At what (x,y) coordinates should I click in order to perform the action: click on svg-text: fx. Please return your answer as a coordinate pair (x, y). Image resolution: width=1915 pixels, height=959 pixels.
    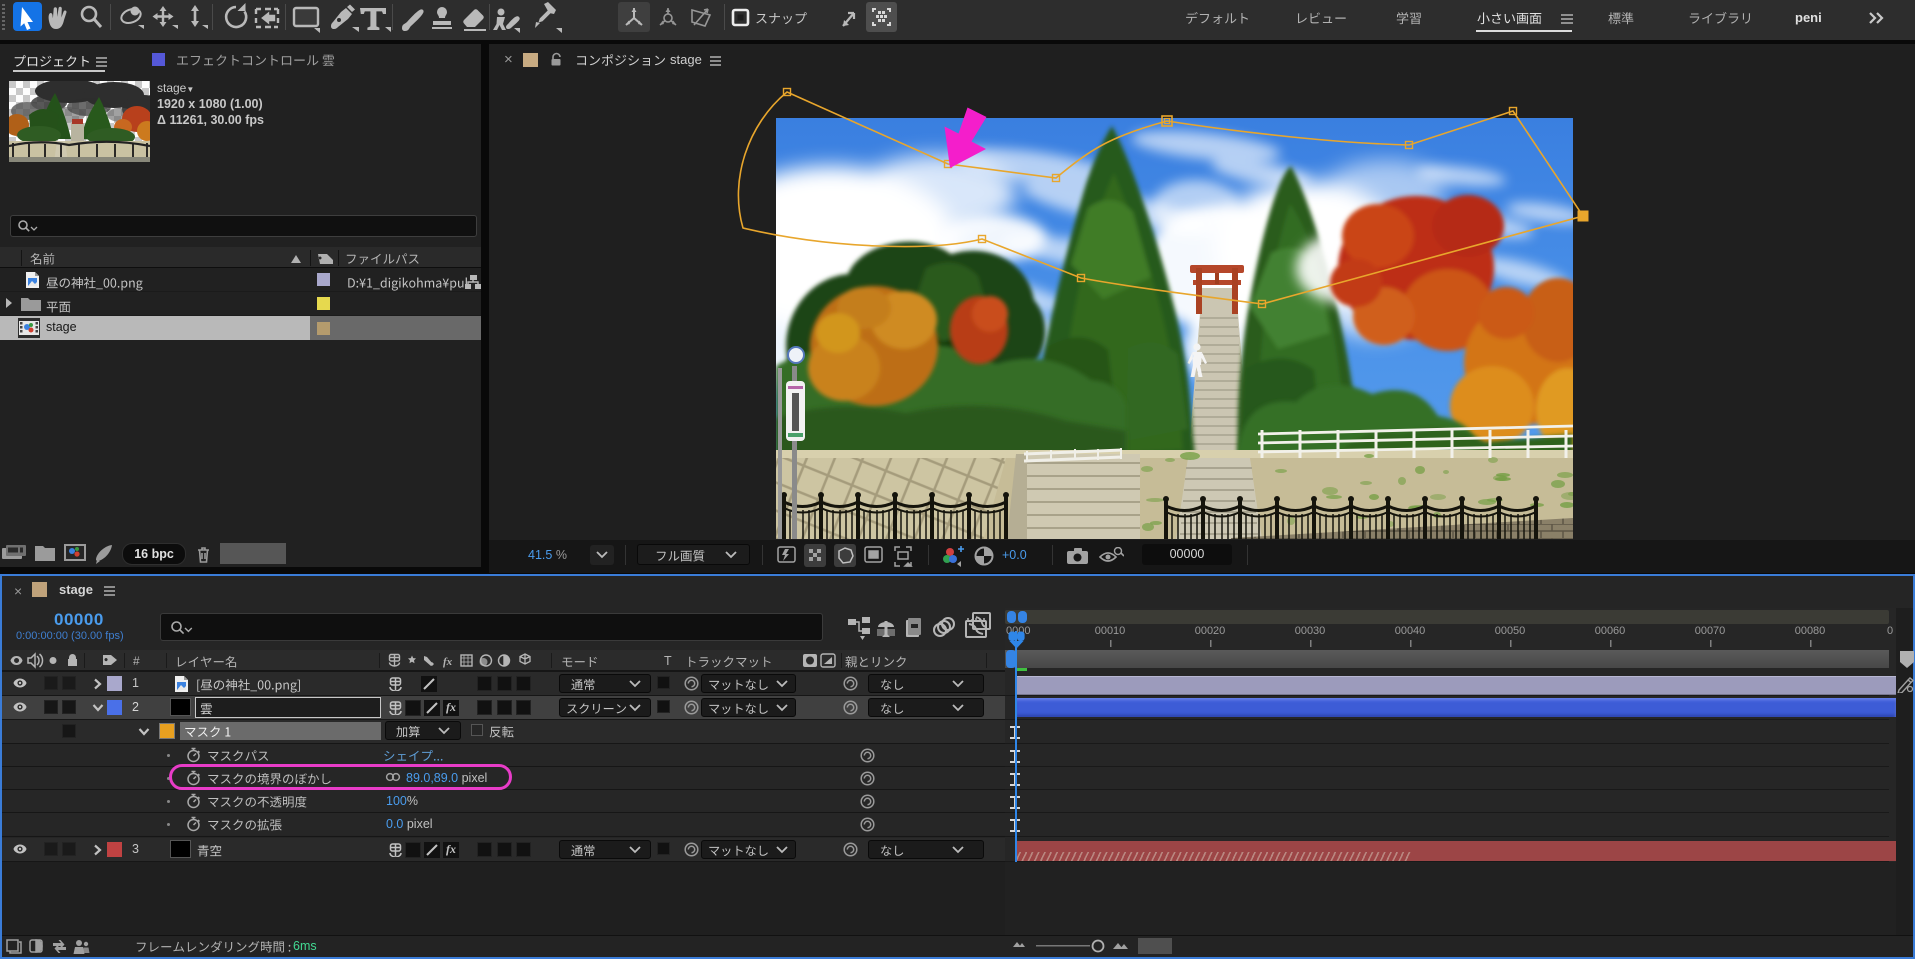
    Looking at the image, I should click on (448, 662).